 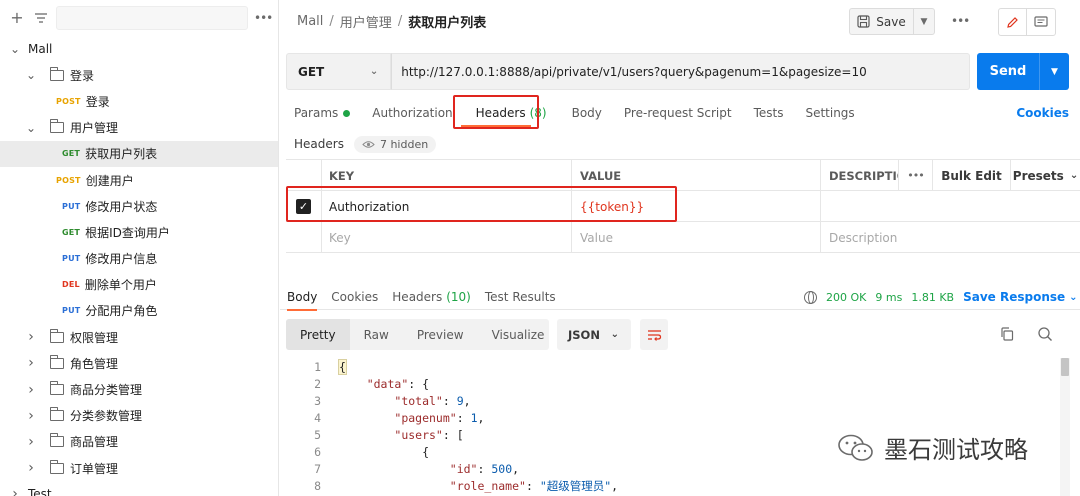 What do you see at coordinates (960, 21) in the screenshot?
I see `more-icon: •••` at bounding box center [960, 21].